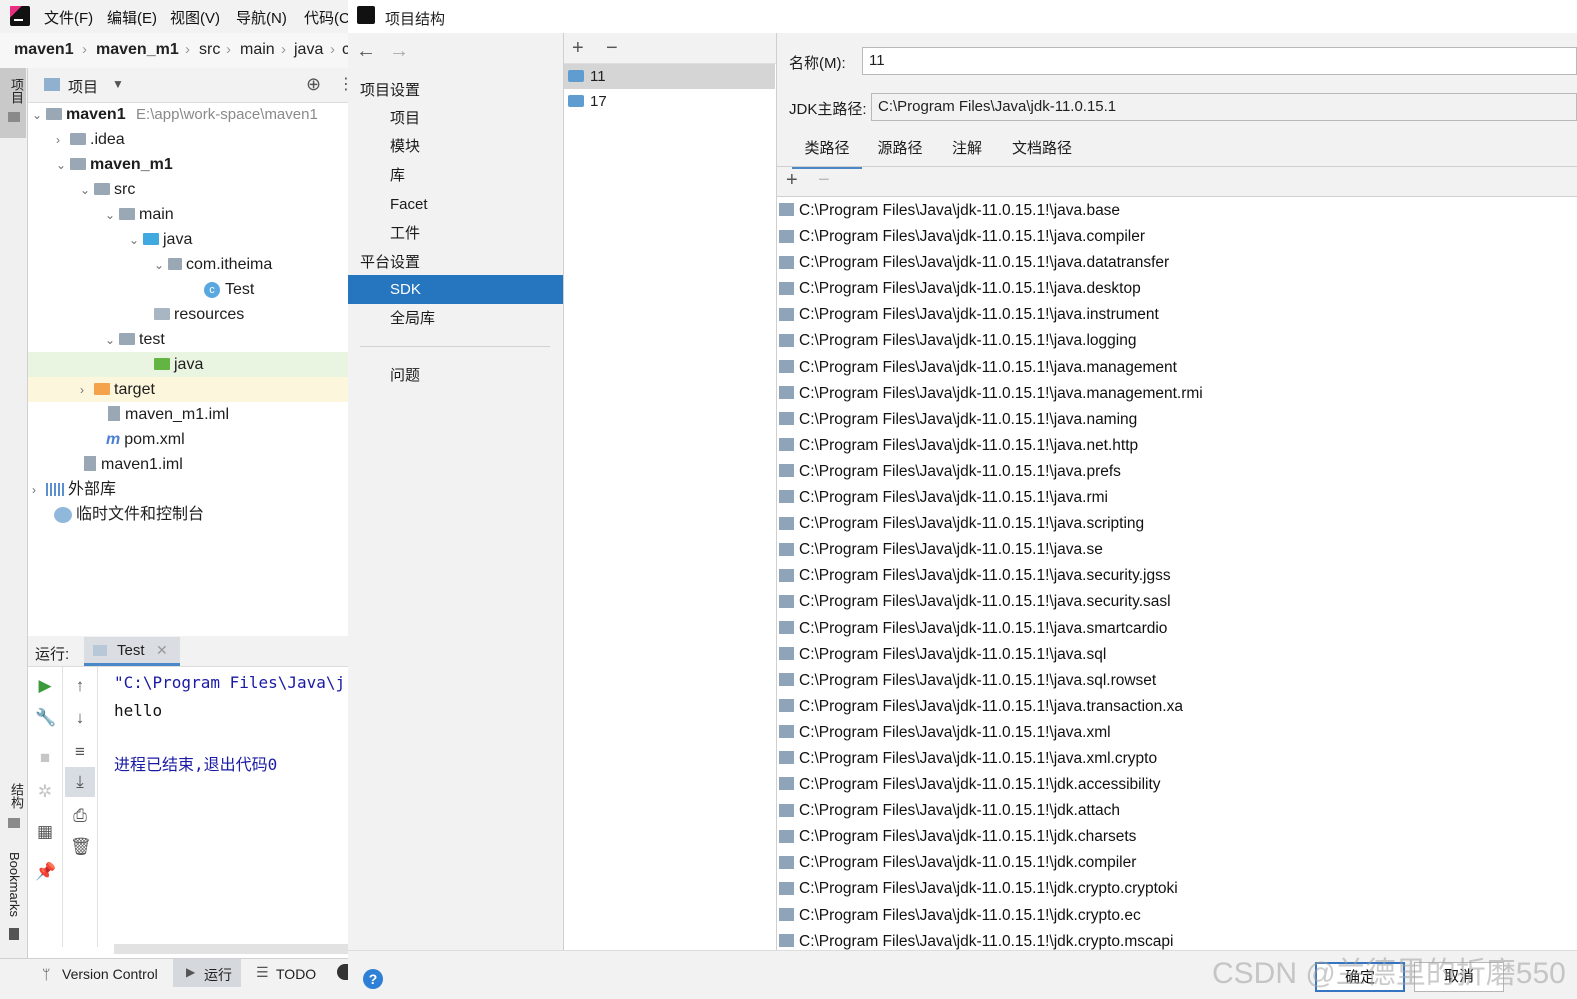  Describe the element at coordinates (373, 979) in the screenshot. I see `help-icon: ?` at that location.